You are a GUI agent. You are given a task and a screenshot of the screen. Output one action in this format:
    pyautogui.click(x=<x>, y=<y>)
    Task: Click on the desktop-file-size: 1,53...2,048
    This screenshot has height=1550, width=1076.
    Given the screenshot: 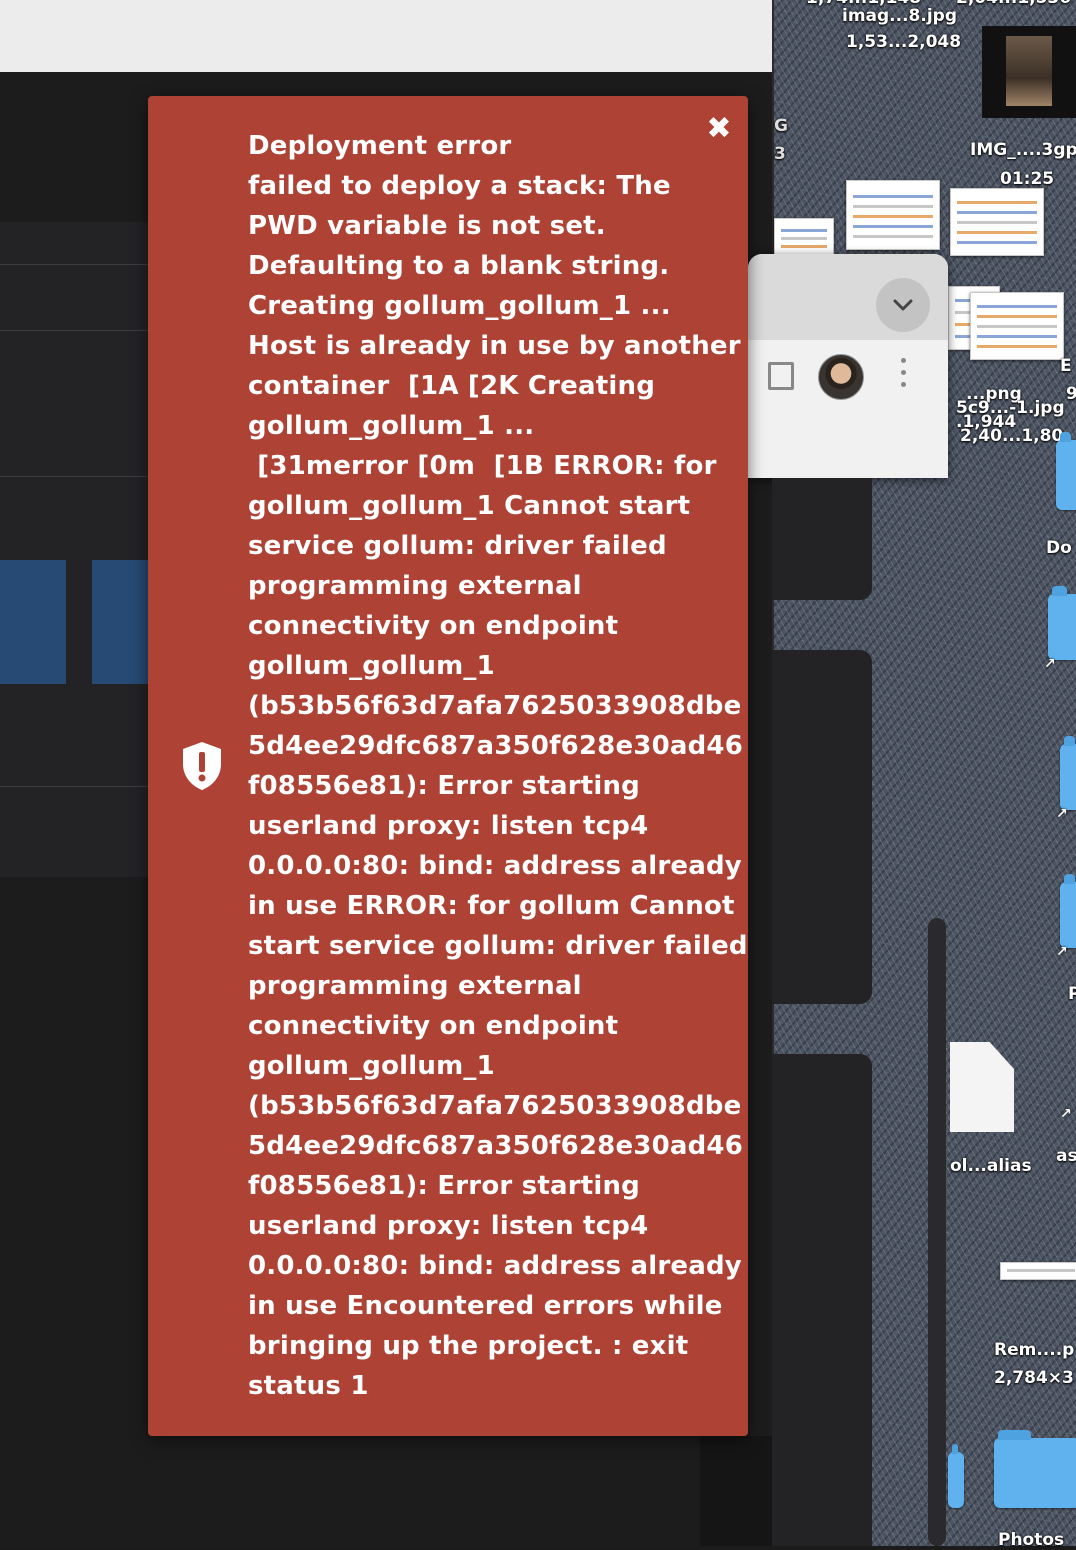 What is the action you would take?
    pyautogui.click(x=904, y=42)
    